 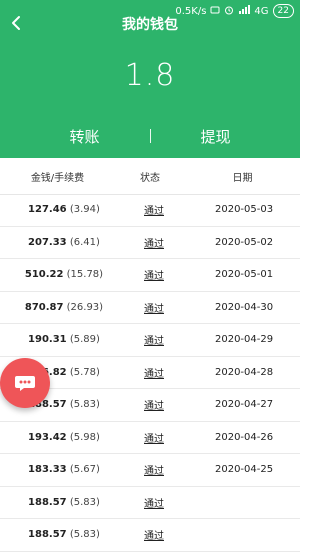 What do you see at coordinates (85, 307) in the screenshot?
I see `fee-value: (26.93)` at bounding box center [85, 307].